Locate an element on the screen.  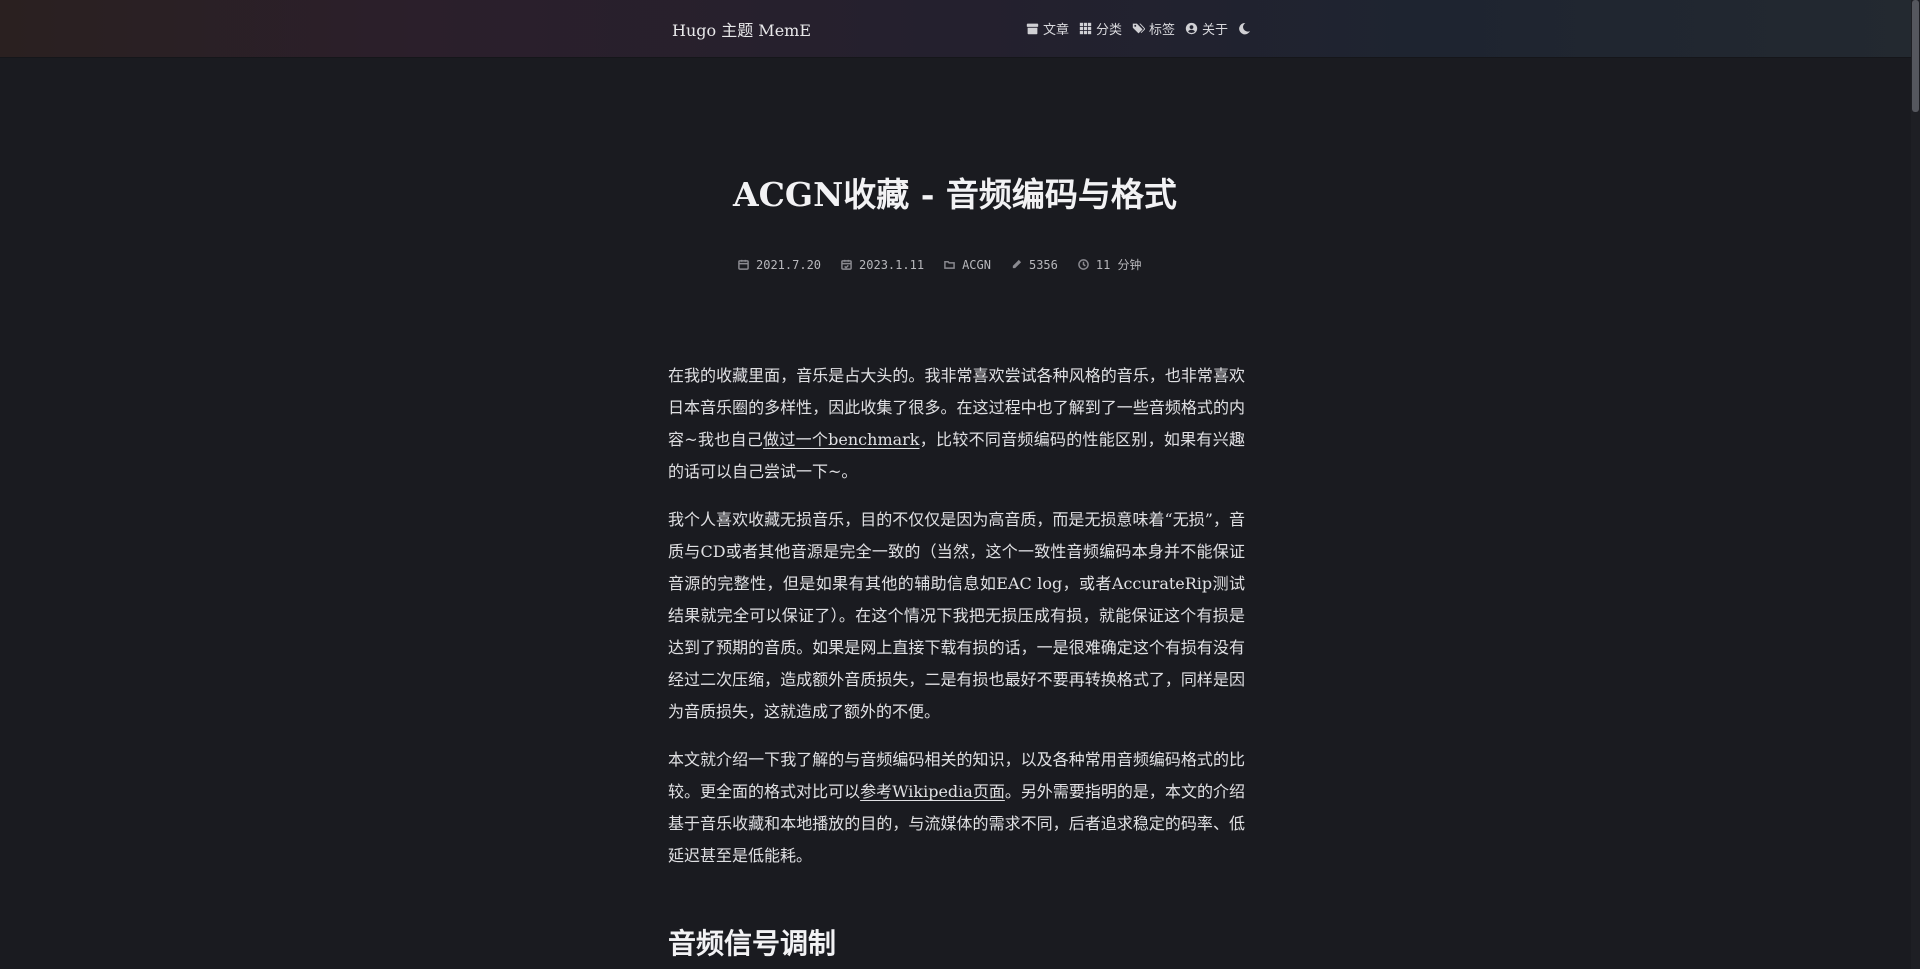
nav-item-label: 分类 is located at coordinates (1109, 30).